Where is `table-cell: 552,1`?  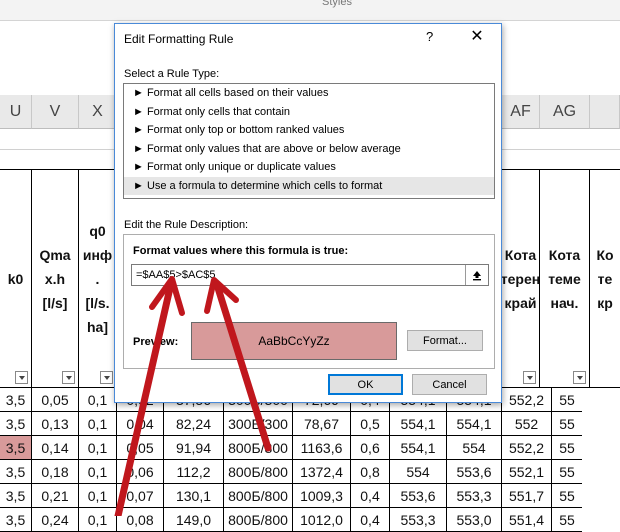
table-cell: 552,1 is located at coordinates (527, 472).